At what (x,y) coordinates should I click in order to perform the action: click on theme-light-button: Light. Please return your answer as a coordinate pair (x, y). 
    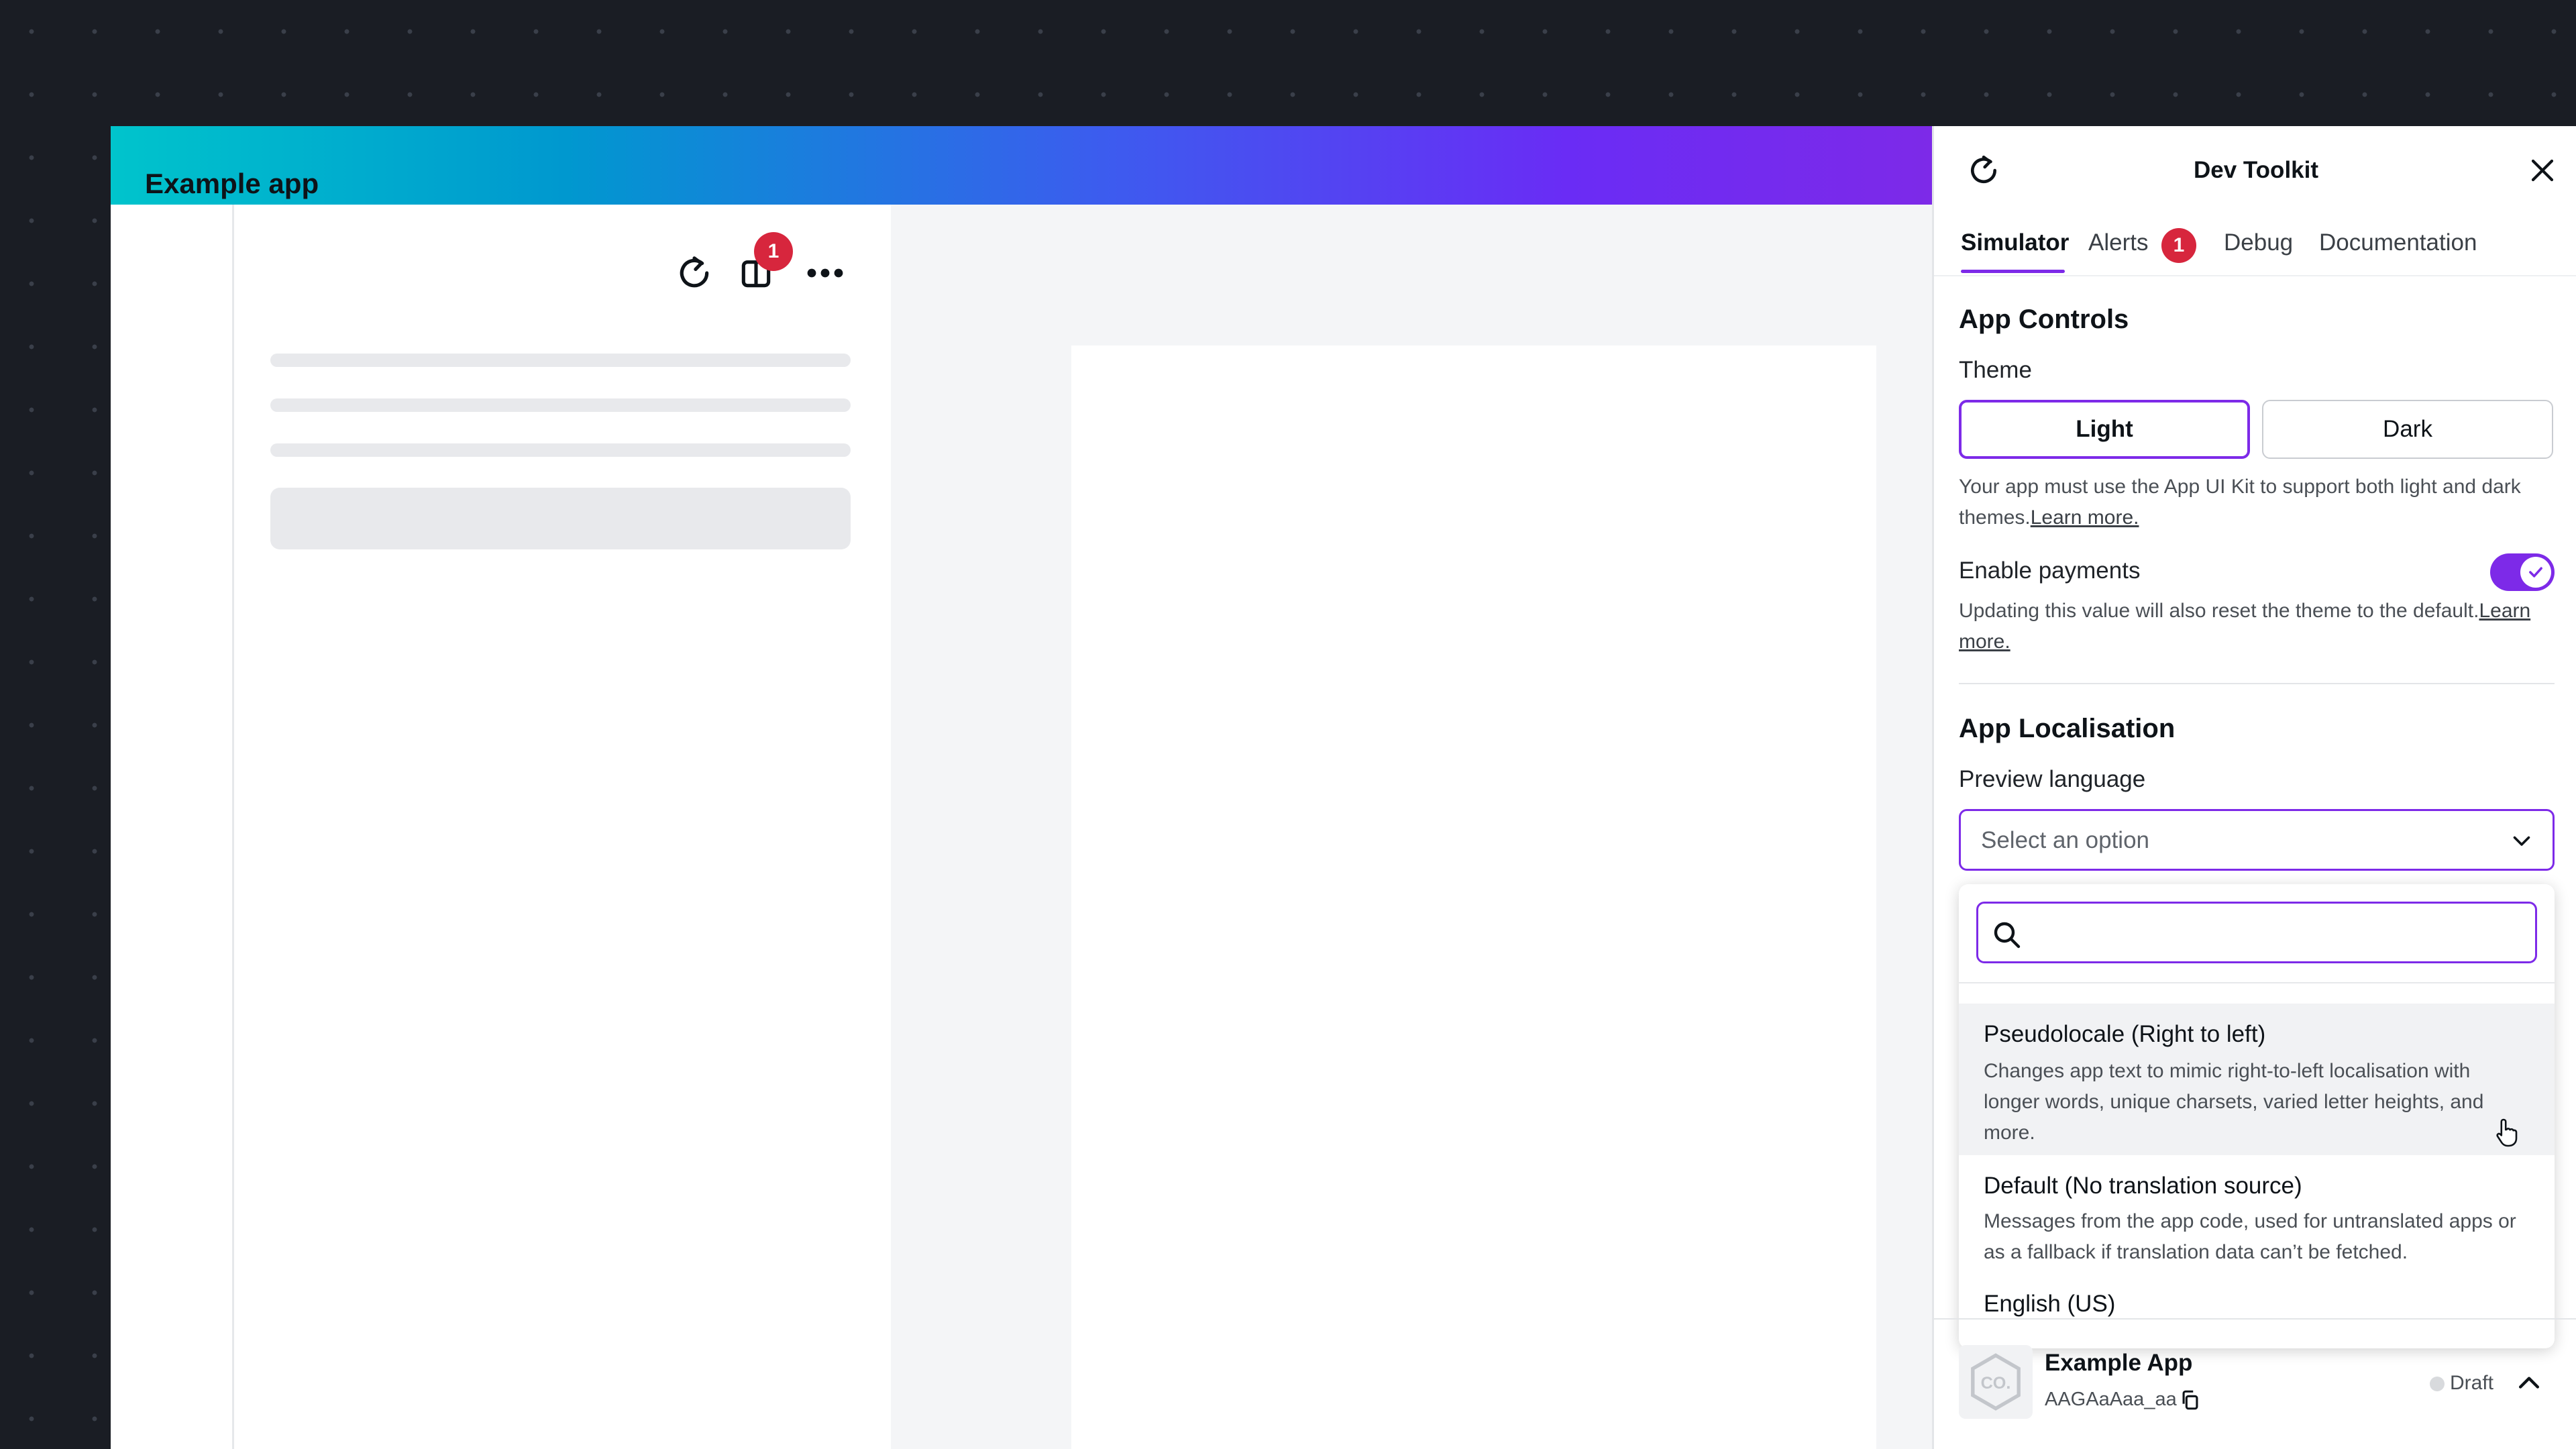
    Looking at the image, I should click on (2104, 429).